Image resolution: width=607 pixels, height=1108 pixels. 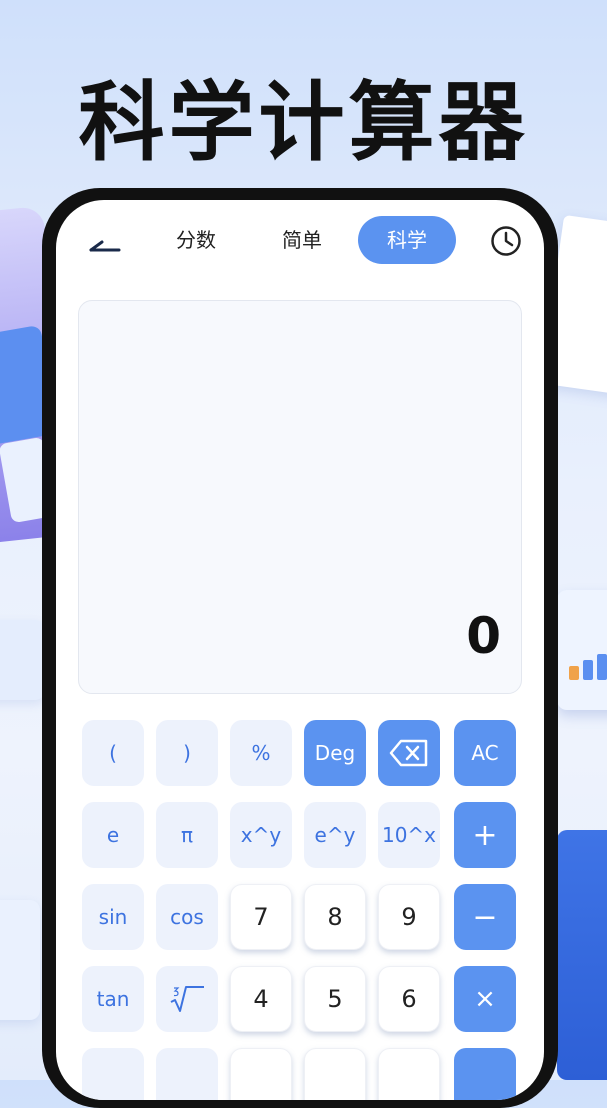 I want to click on key-e: e, so click(x=113, y=835).